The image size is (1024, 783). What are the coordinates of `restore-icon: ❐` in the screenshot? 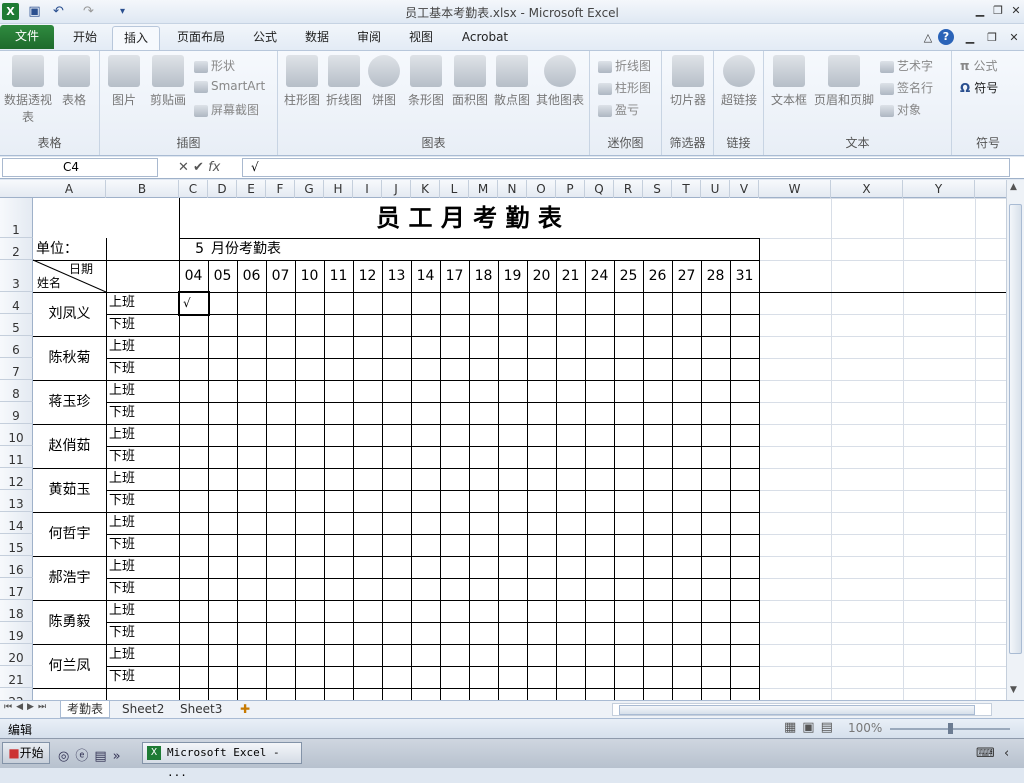 It's located at (998, 11).